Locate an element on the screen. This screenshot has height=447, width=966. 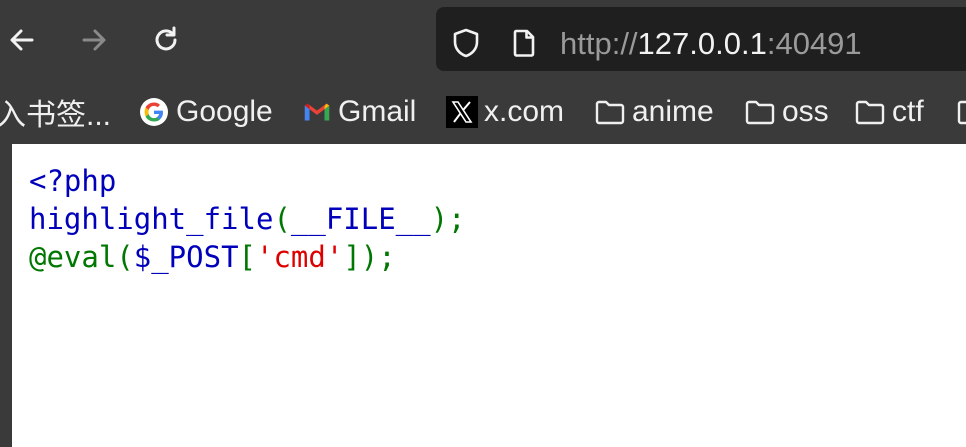
bookmark-label: anime is located at coordinates (673, 111).